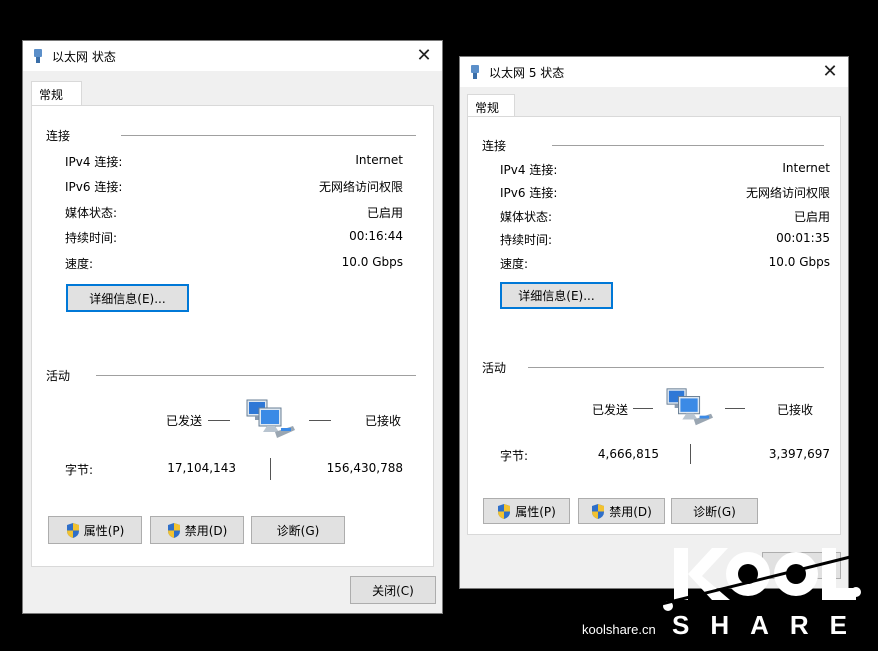 The width and height of the screenshot is (878, 651). I want to click on window-title: 以太网 状态, so click(84, 57).